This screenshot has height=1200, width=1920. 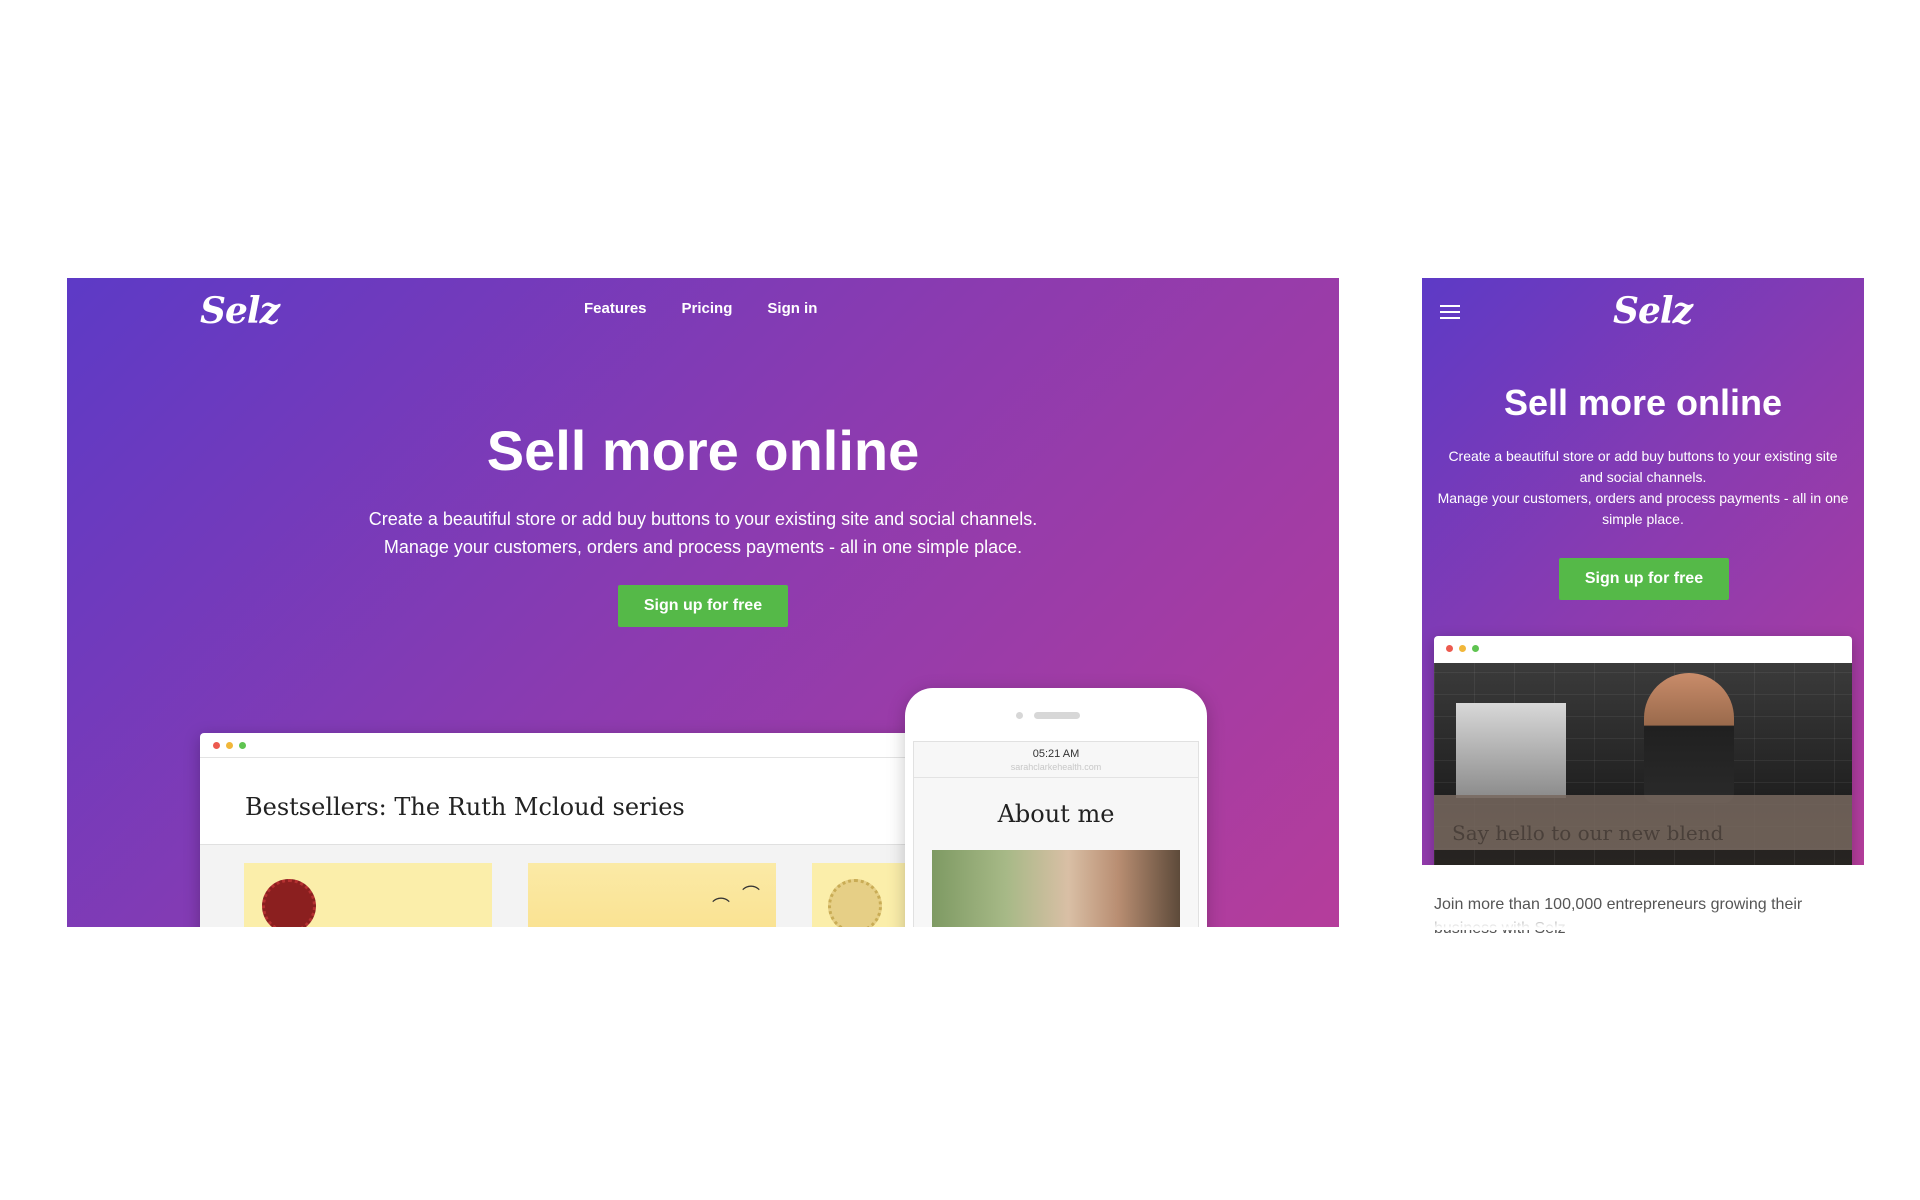 I want to click on speaker-icon, so click(x=1057, y=715).